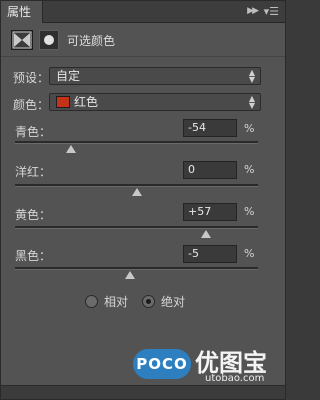 The image size is (320, 400). I want to click on black-input: -5, so click(210, 254).